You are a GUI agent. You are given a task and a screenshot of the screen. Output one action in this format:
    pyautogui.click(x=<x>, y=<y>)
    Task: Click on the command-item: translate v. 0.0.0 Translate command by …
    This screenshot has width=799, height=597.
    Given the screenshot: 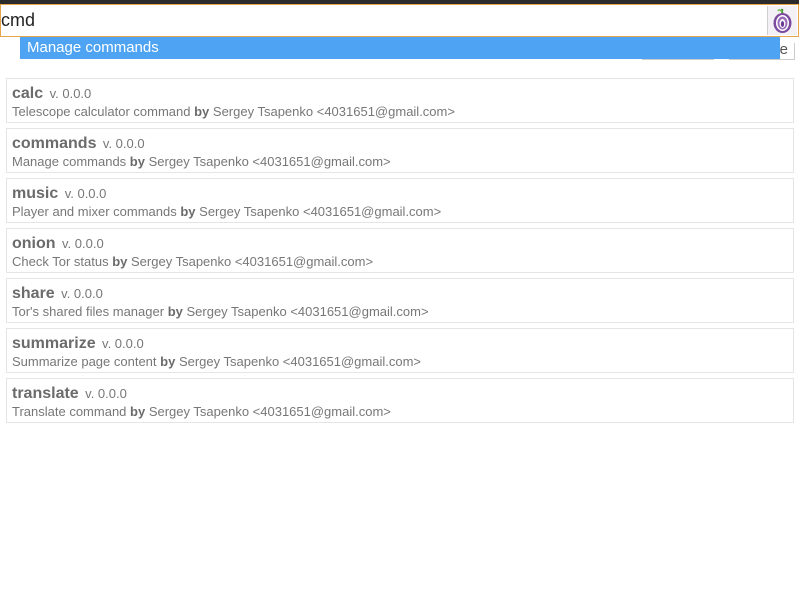 What is the action you would take?
    pyautogui.click(x=400, y=400)
    